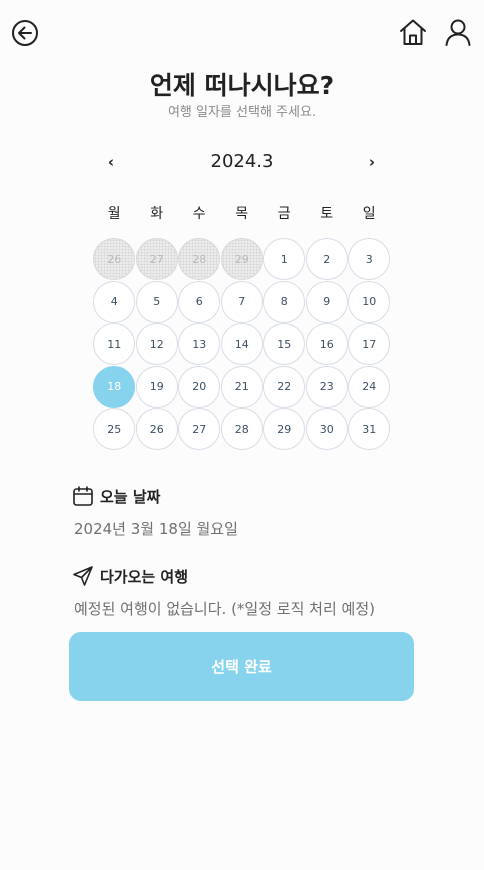  I want to click on weekday-header: 월 화 수 목 금 토 일, so click(242, 214).